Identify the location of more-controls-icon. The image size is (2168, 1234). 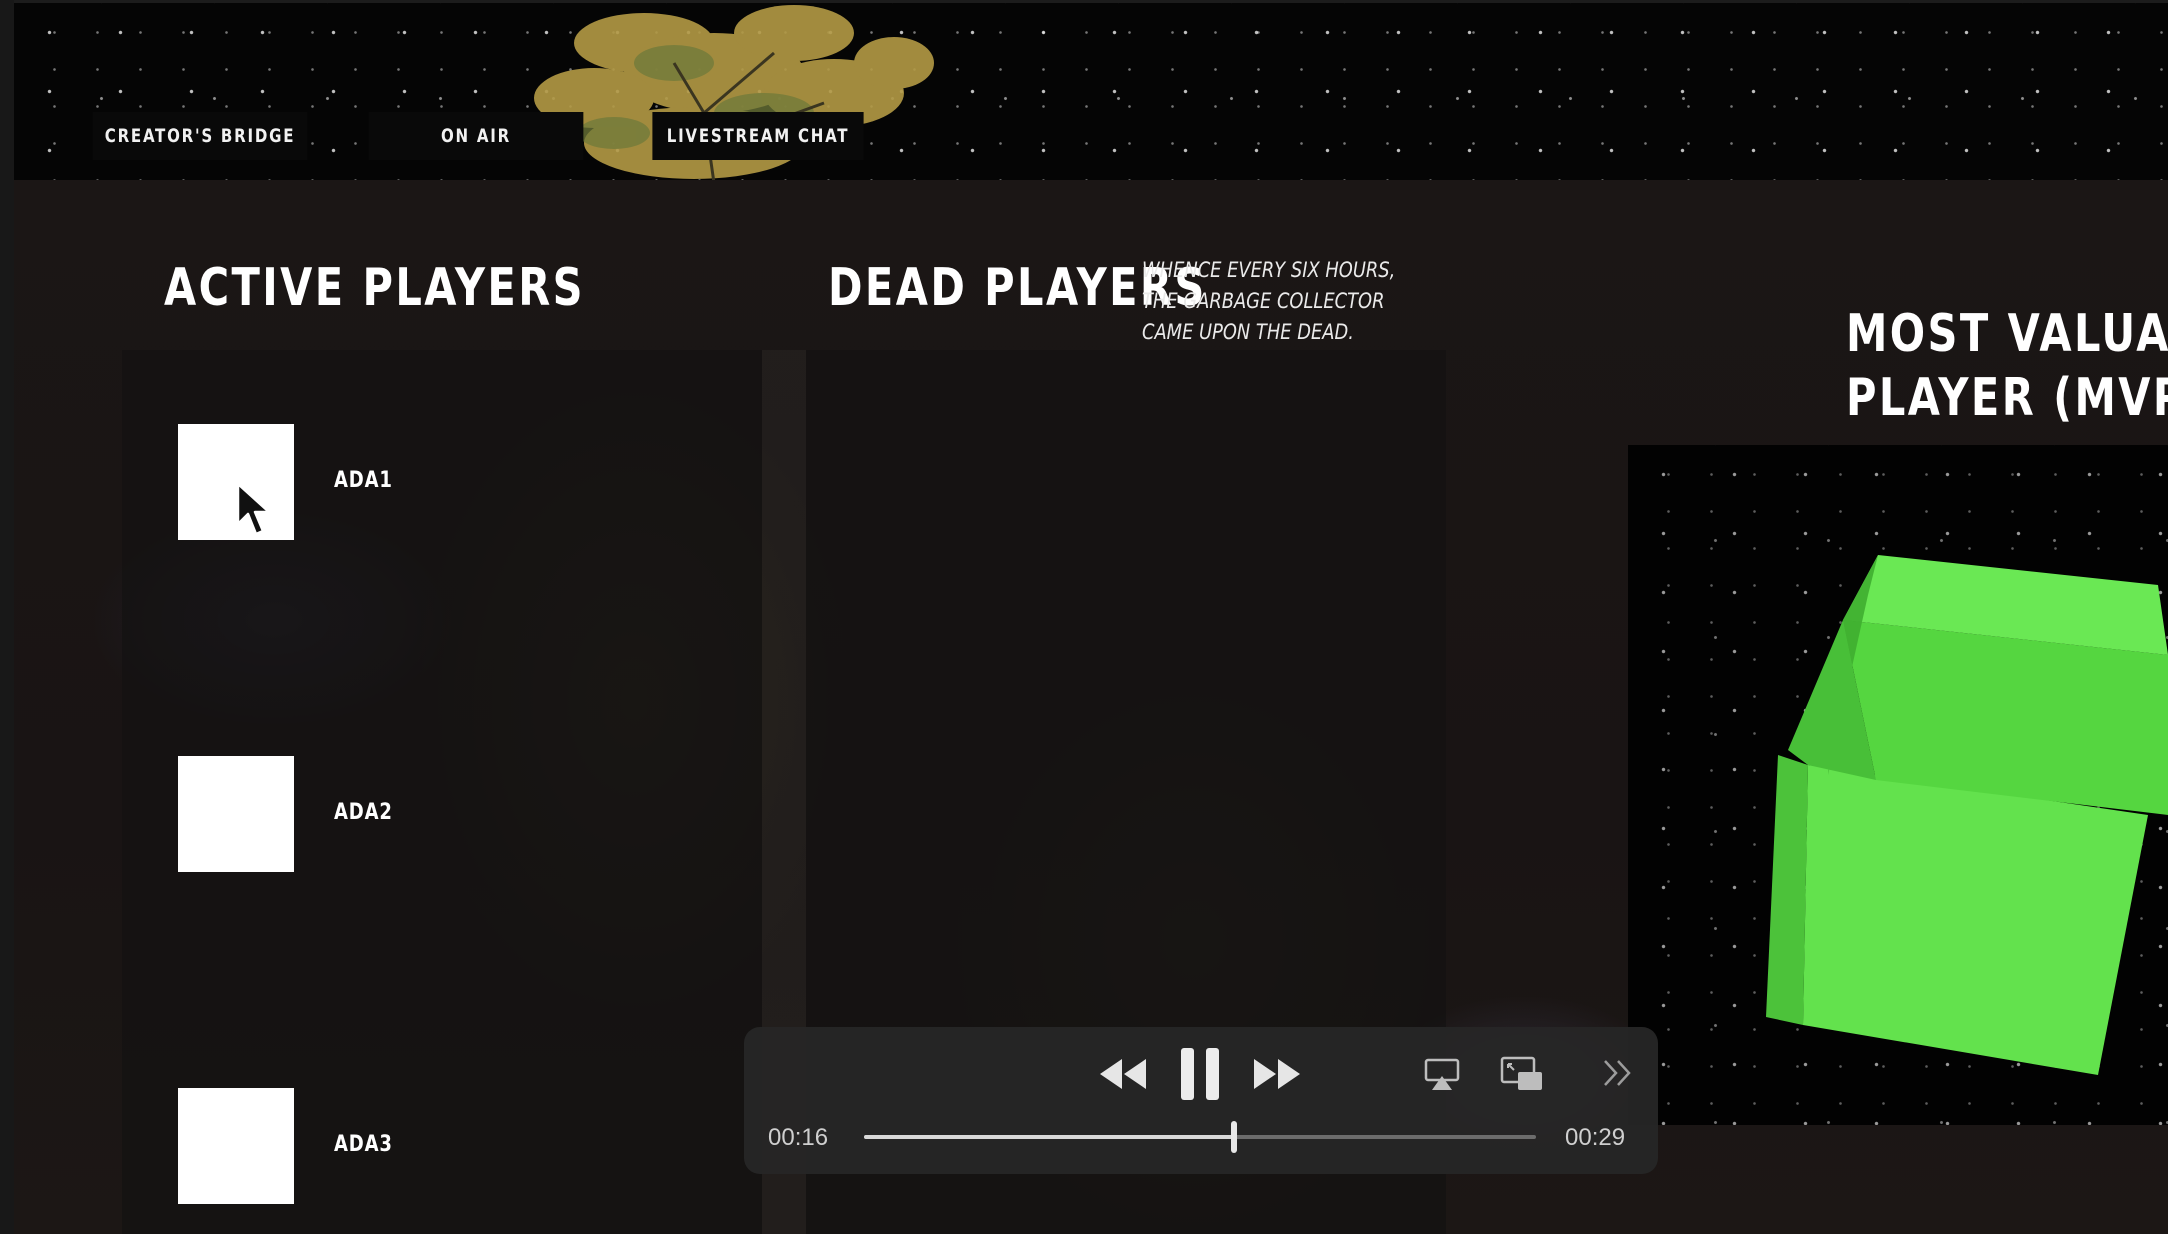
(1618, 1073).